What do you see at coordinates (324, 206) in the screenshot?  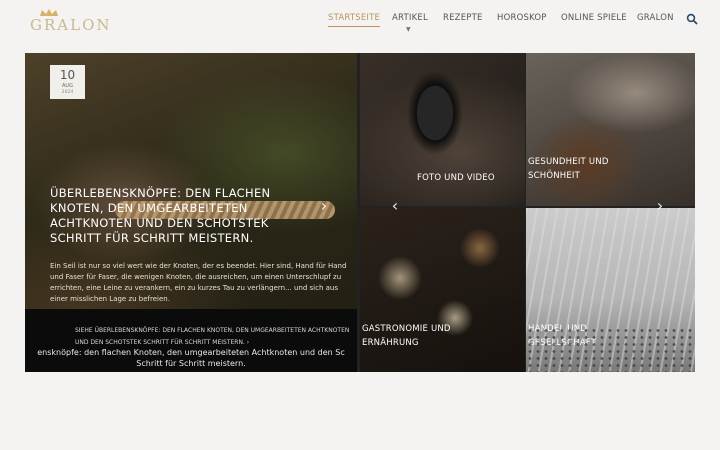 I see `hero-next-arrow: ›` at bounding box center [324, 206].